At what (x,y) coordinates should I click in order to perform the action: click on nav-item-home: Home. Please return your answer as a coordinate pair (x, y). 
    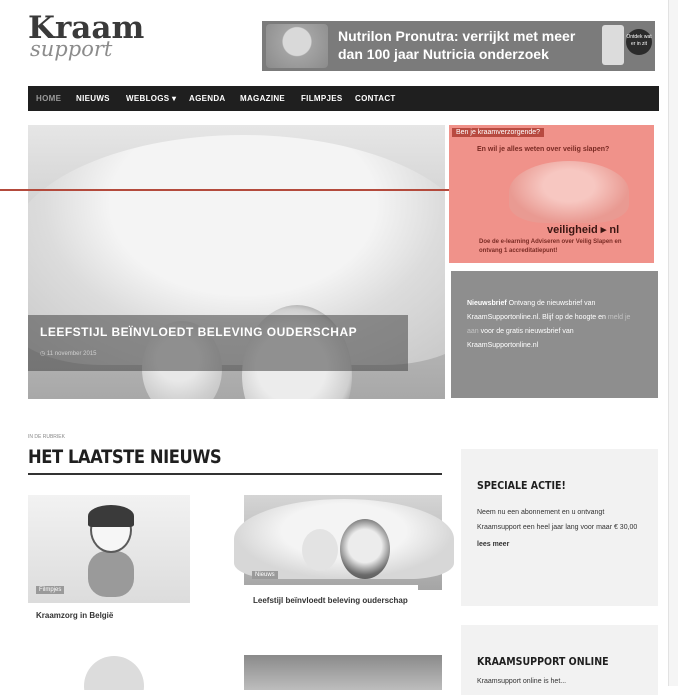
    Looking at the image, I should click on (48, 98).